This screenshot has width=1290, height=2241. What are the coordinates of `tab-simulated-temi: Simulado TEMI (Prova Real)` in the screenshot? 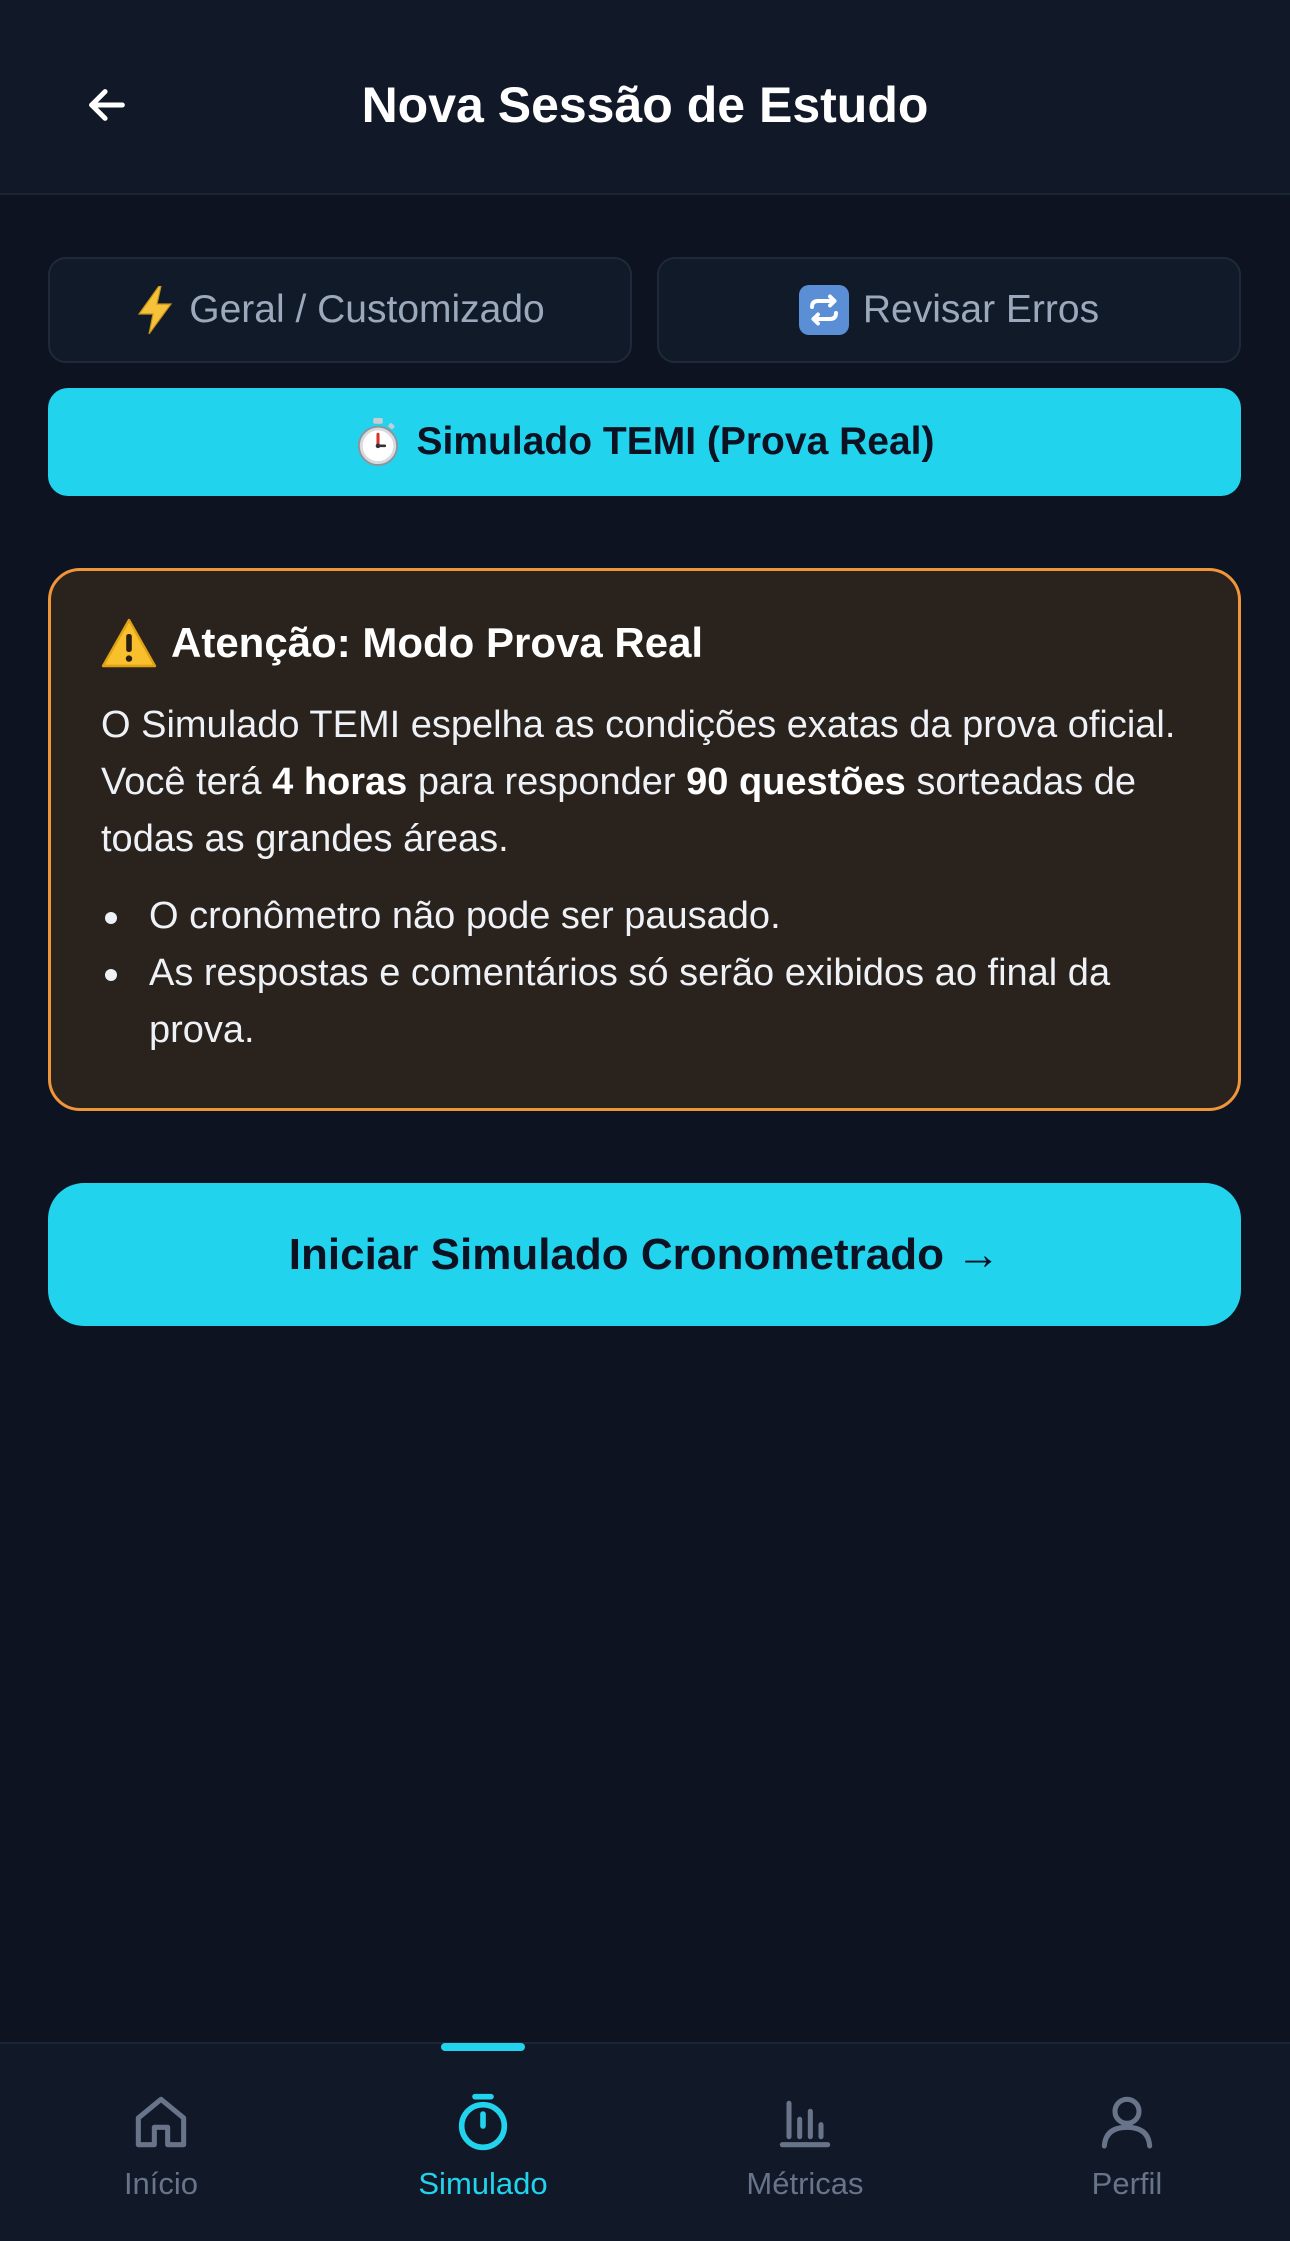 It's located at (644, 442).